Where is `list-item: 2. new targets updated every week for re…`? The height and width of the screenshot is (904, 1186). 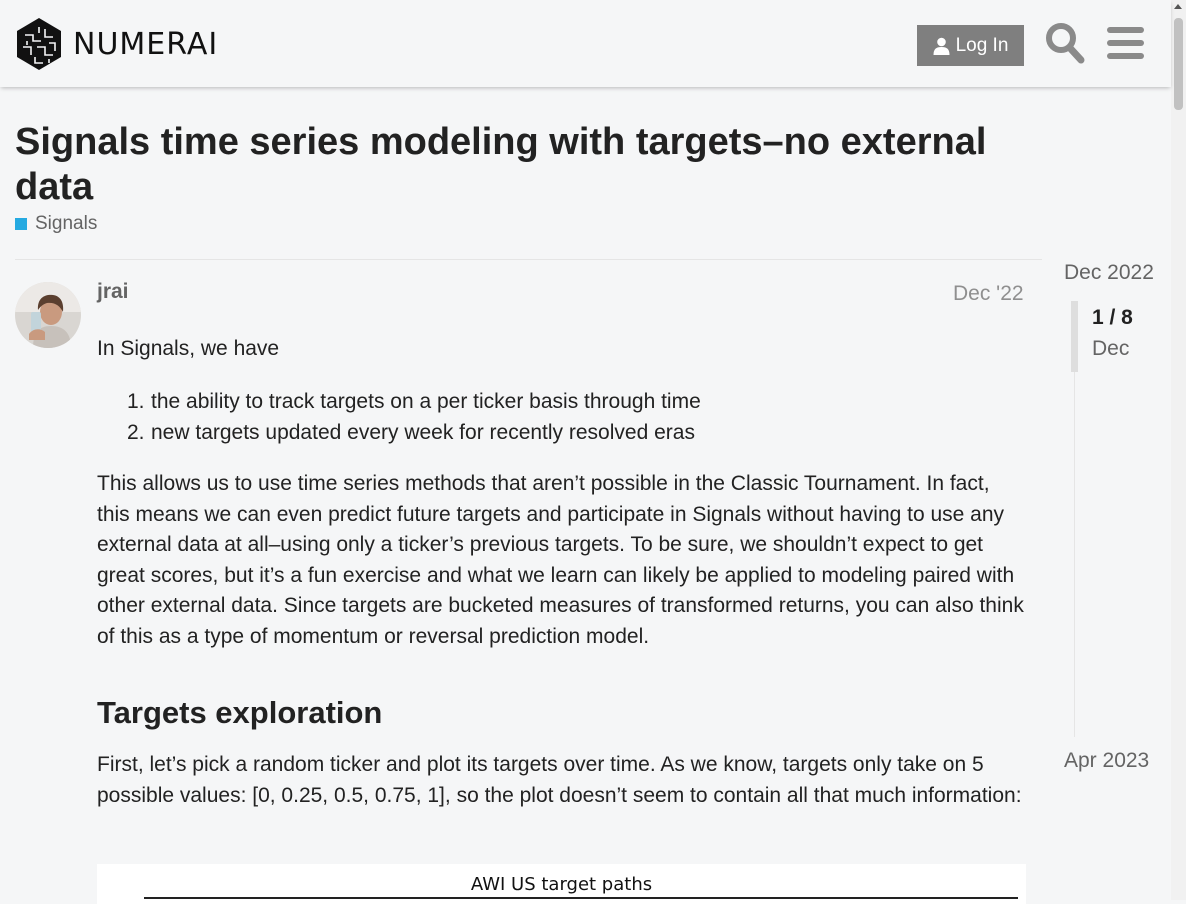
list-item: 2. new targets updated every week for re… is located at coordinates (414, 433).